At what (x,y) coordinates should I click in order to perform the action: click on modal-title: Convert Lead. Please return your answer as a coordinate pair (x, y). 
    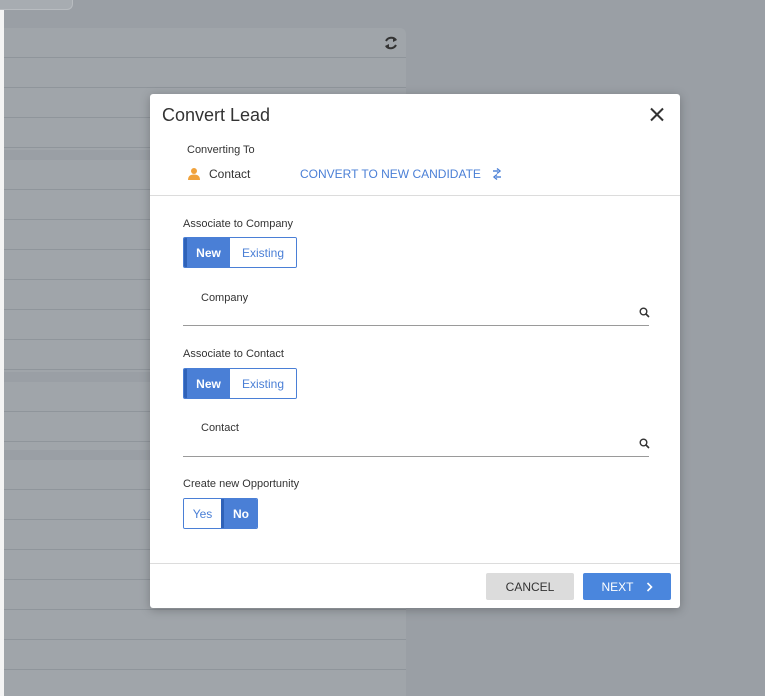
    Looking at the image, I should click on (216, 115).